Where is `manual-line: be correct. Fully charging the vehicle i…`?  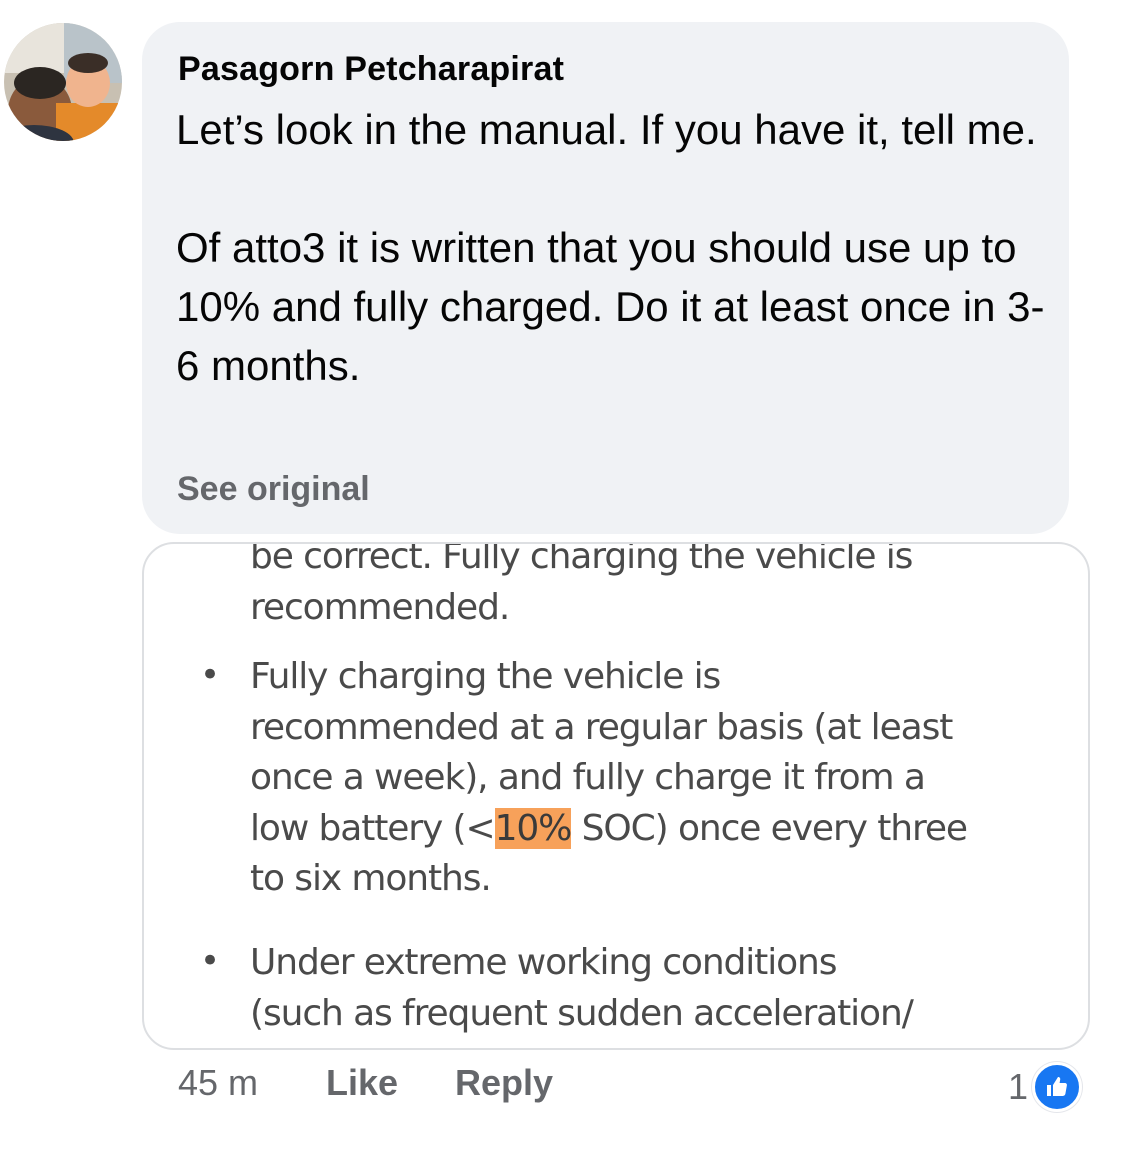
manual-line: be correct. Fully charging the vehicle i… is located at coordinates (581, 559).